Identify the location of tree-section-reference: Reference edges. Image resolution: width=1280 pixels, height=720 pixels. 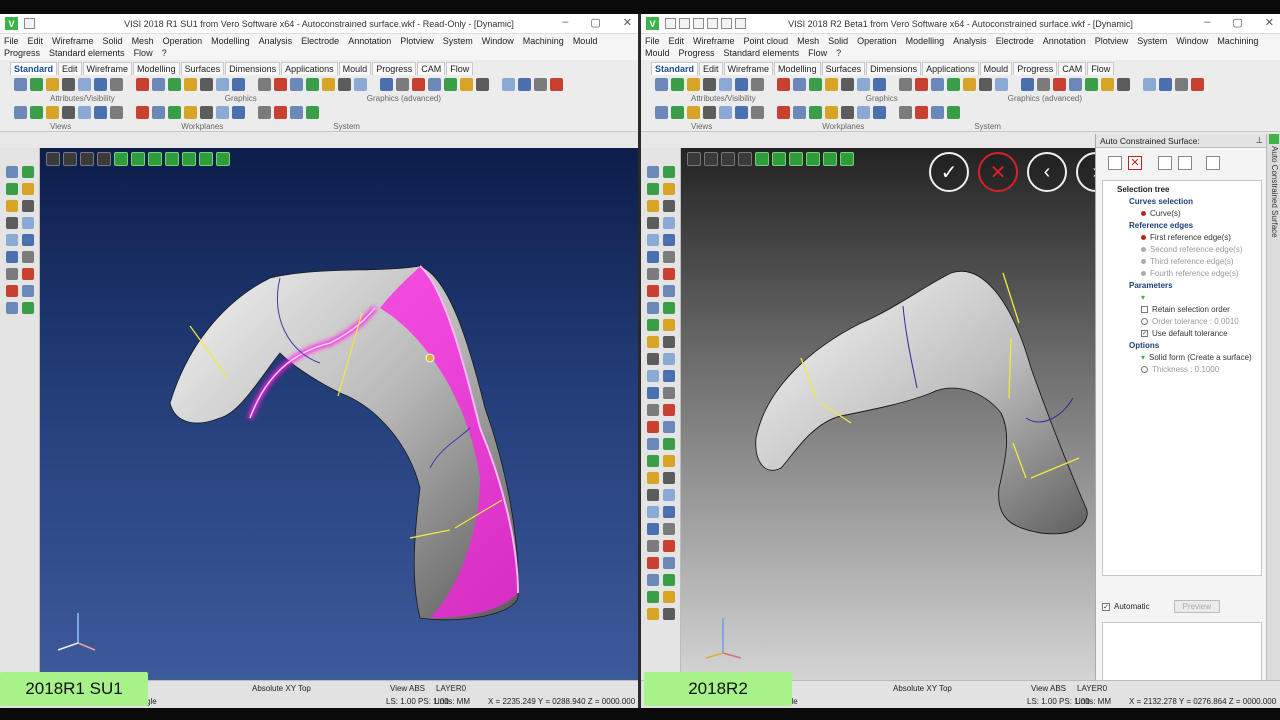
(1182, 226).